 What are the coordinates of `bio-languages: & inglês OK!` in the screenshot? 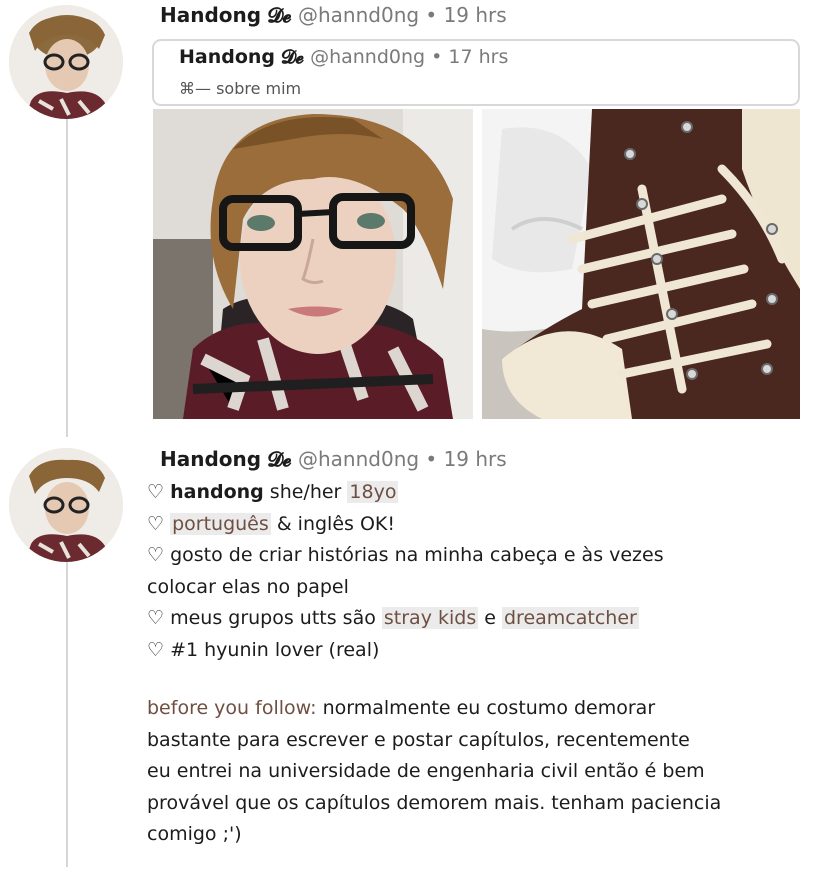 It's located at (332, 523).